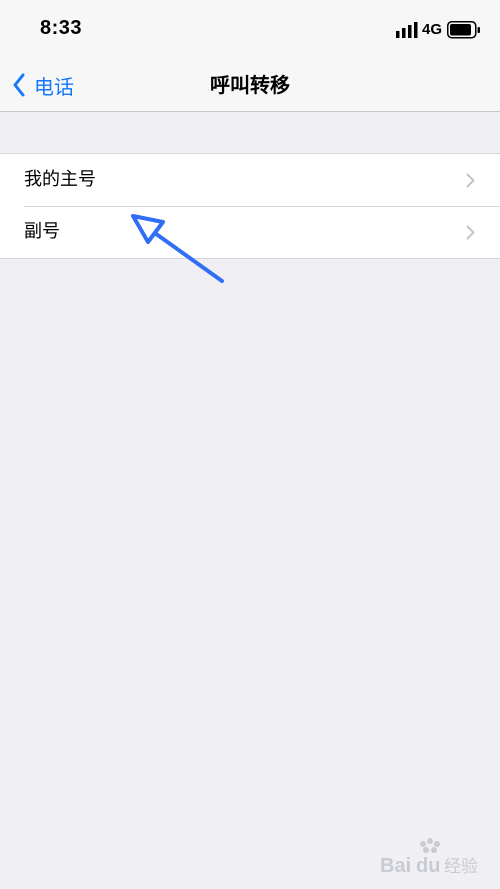 This screenshot has width=500, height=889. What do you see at coordinates (61, 28) in the screenshot?
I see `status-time: 8:33` at bounding box center [61, 28].